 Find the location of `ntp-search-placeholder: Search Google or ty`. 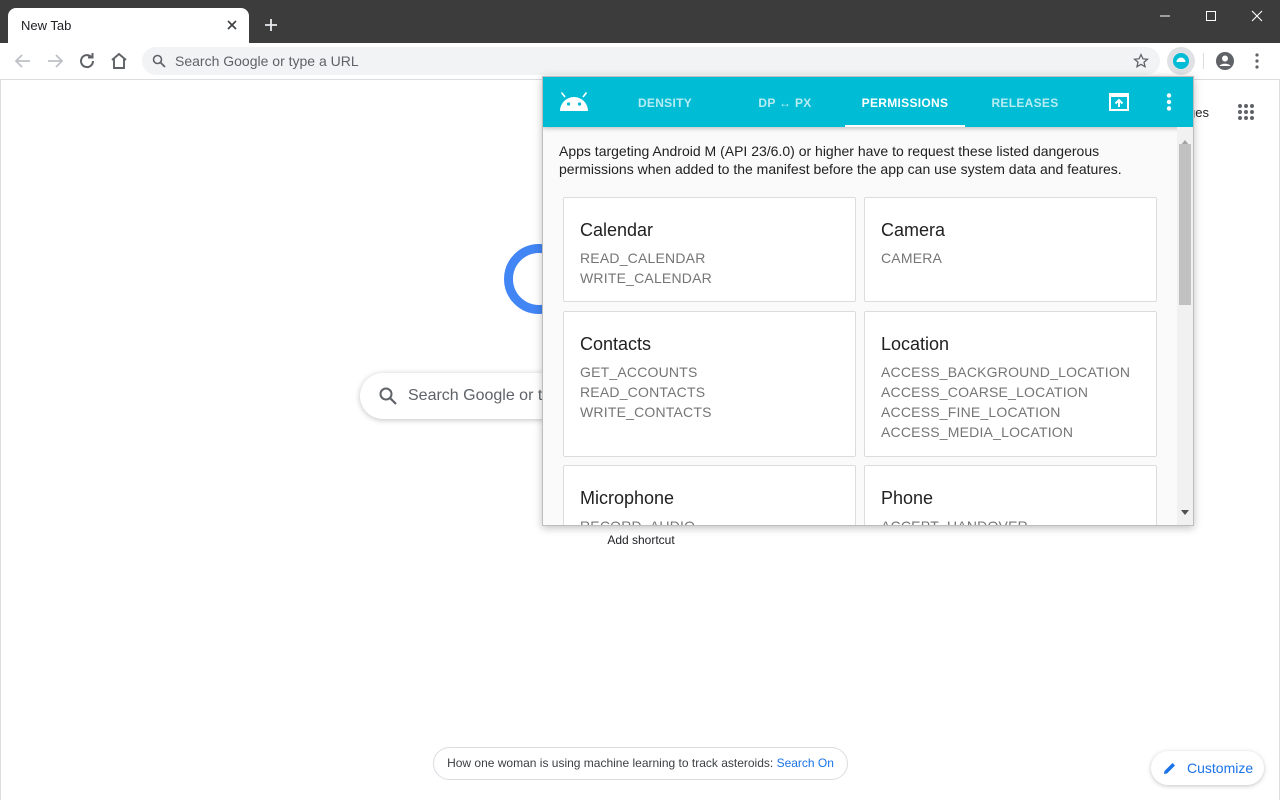

ntp-search-placeholder: Search Google or ty is located at coordinates (479, 395).